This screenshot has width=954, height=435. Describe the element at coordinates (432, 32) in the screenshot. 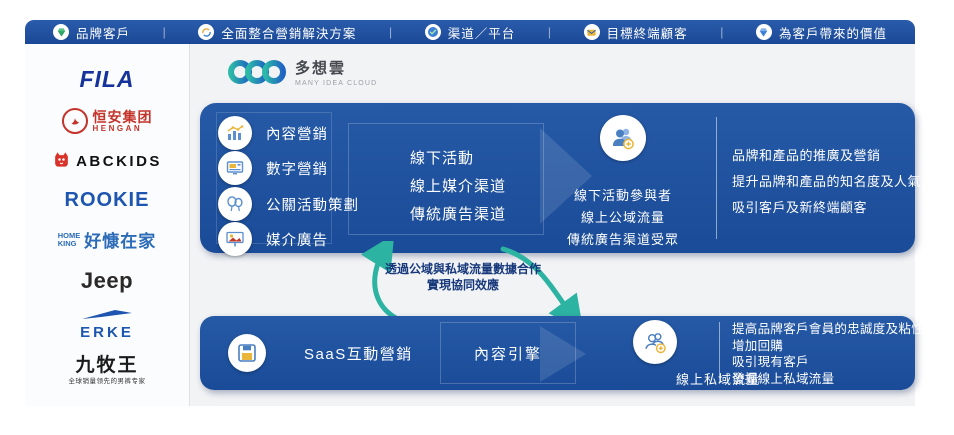

I see `check-circle-icon` at that location.